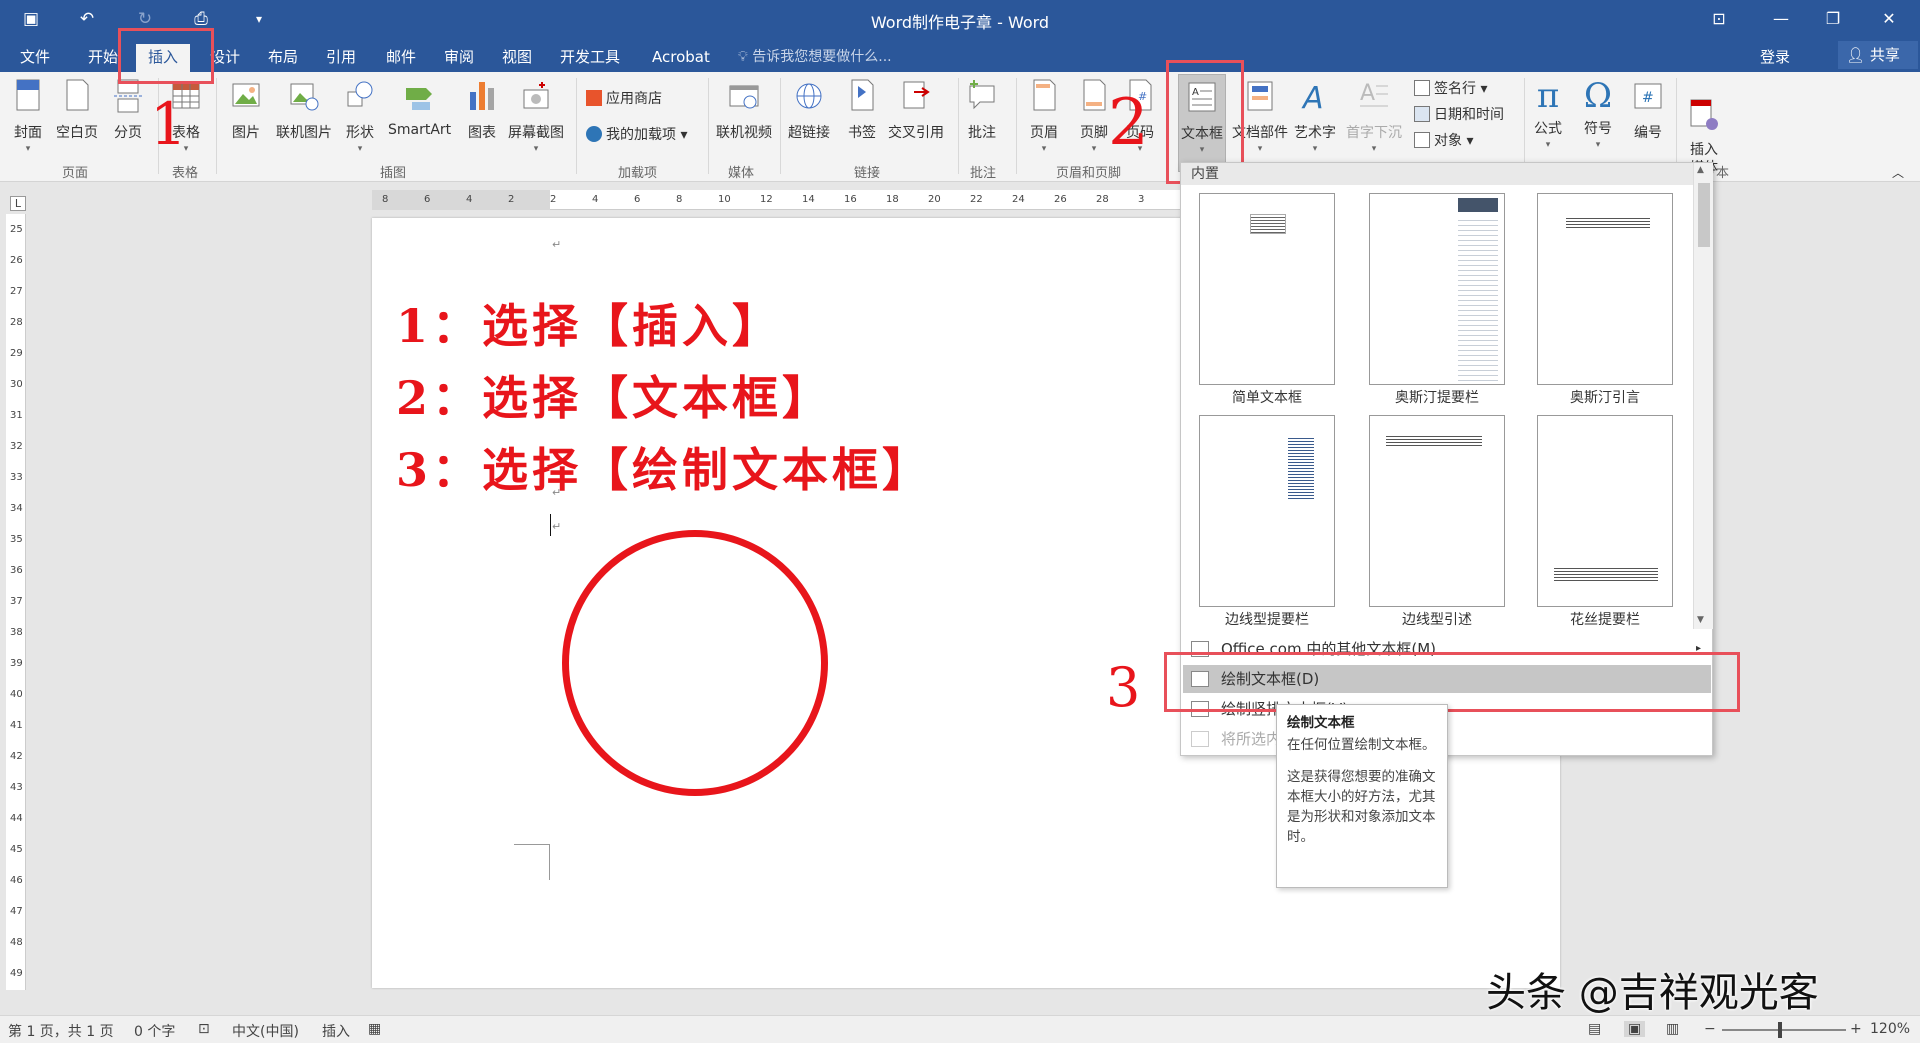 The image size is (1920, 1043). Describe the element at coordinates (536, 95) in the screenshot. I see `screenshot-icon` at that location.